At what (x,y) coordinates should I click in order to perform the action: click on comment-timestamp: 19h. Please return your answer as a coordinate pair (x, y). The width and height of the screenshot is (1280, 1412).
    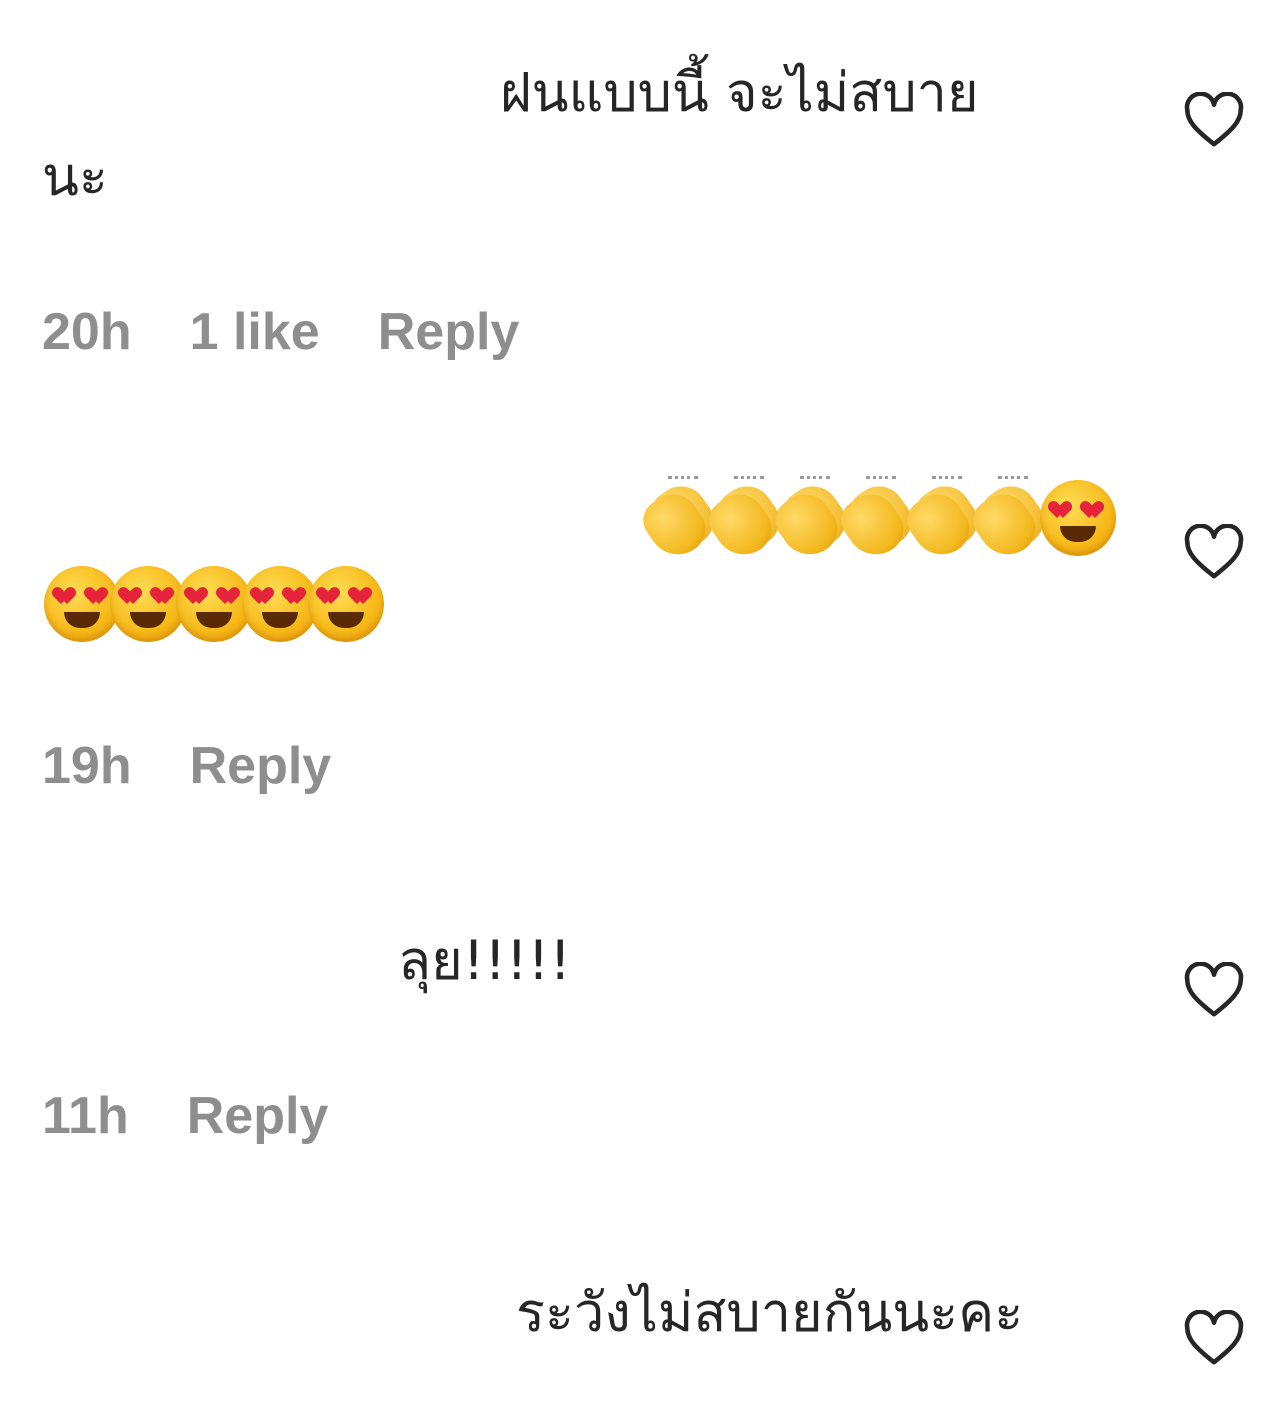
    Looking at the image, I should click on (87, 766).